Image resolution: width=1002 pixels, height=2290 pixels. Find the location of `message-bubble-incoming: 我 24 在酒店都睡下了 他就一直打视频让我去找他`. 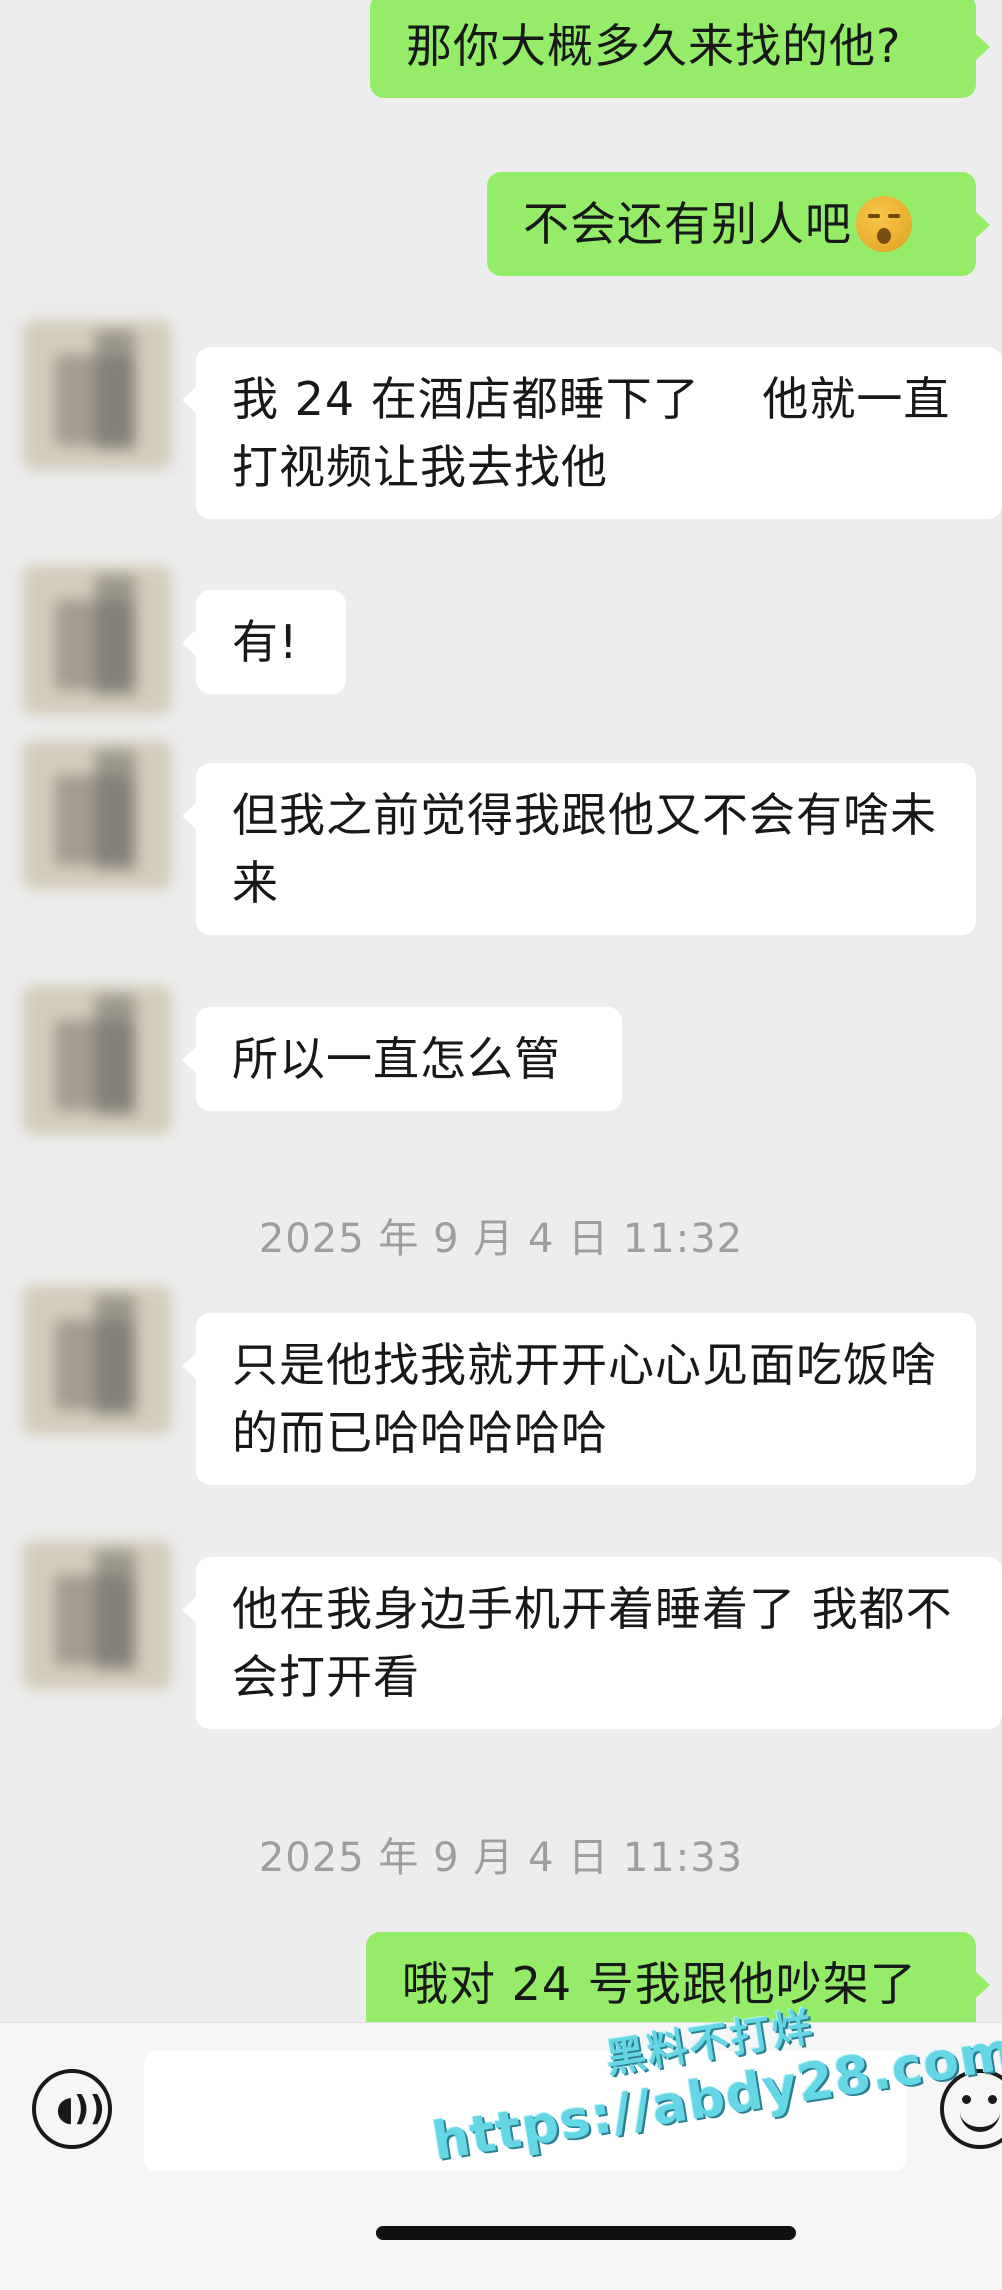

message-bubble-incoming: 我 24 在酒店都睡下了 他就一直打视频让我去找他 is located at coordinates (592, 433).